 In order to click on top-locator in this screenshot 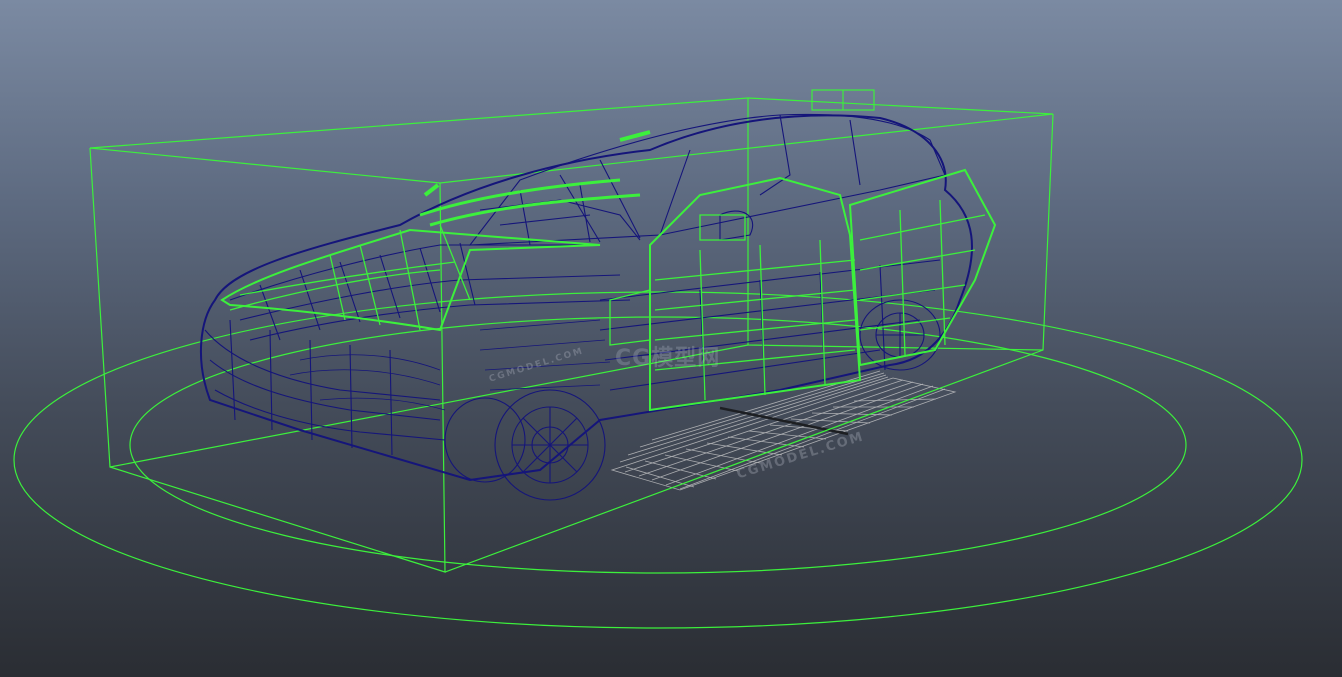, I will do `click(843, 100)`.